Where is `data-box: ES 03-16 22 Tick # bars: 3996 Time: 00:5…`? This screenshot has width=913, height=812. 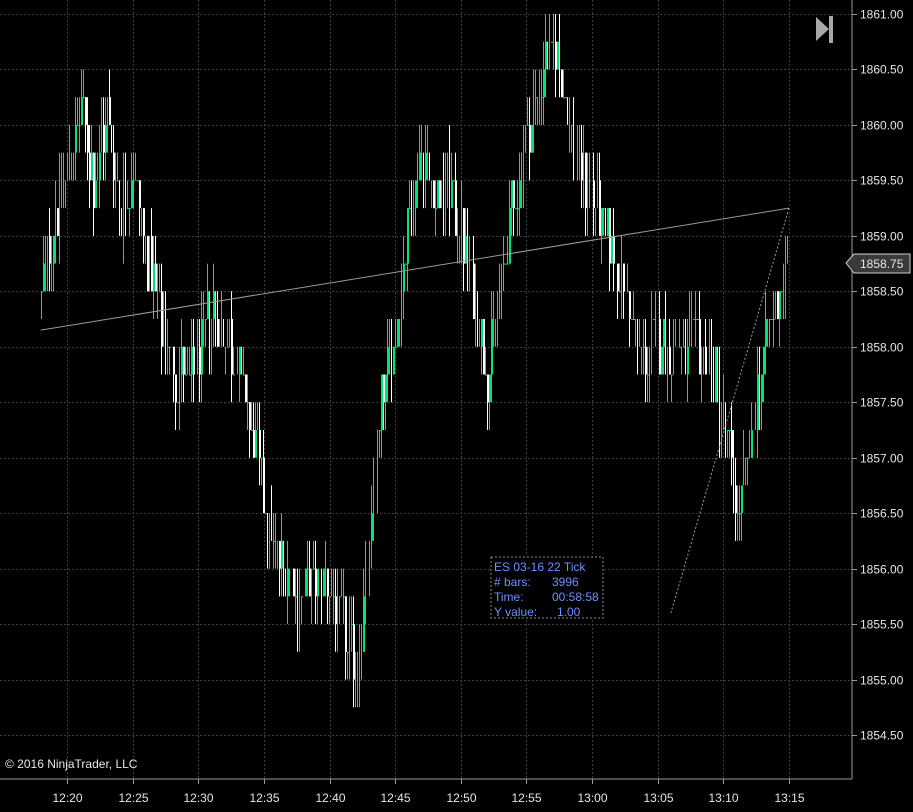
data-box: ES 03-16 22 Tick # bars: 3996 Time: 00:5… is located at coordinates (547, 587).